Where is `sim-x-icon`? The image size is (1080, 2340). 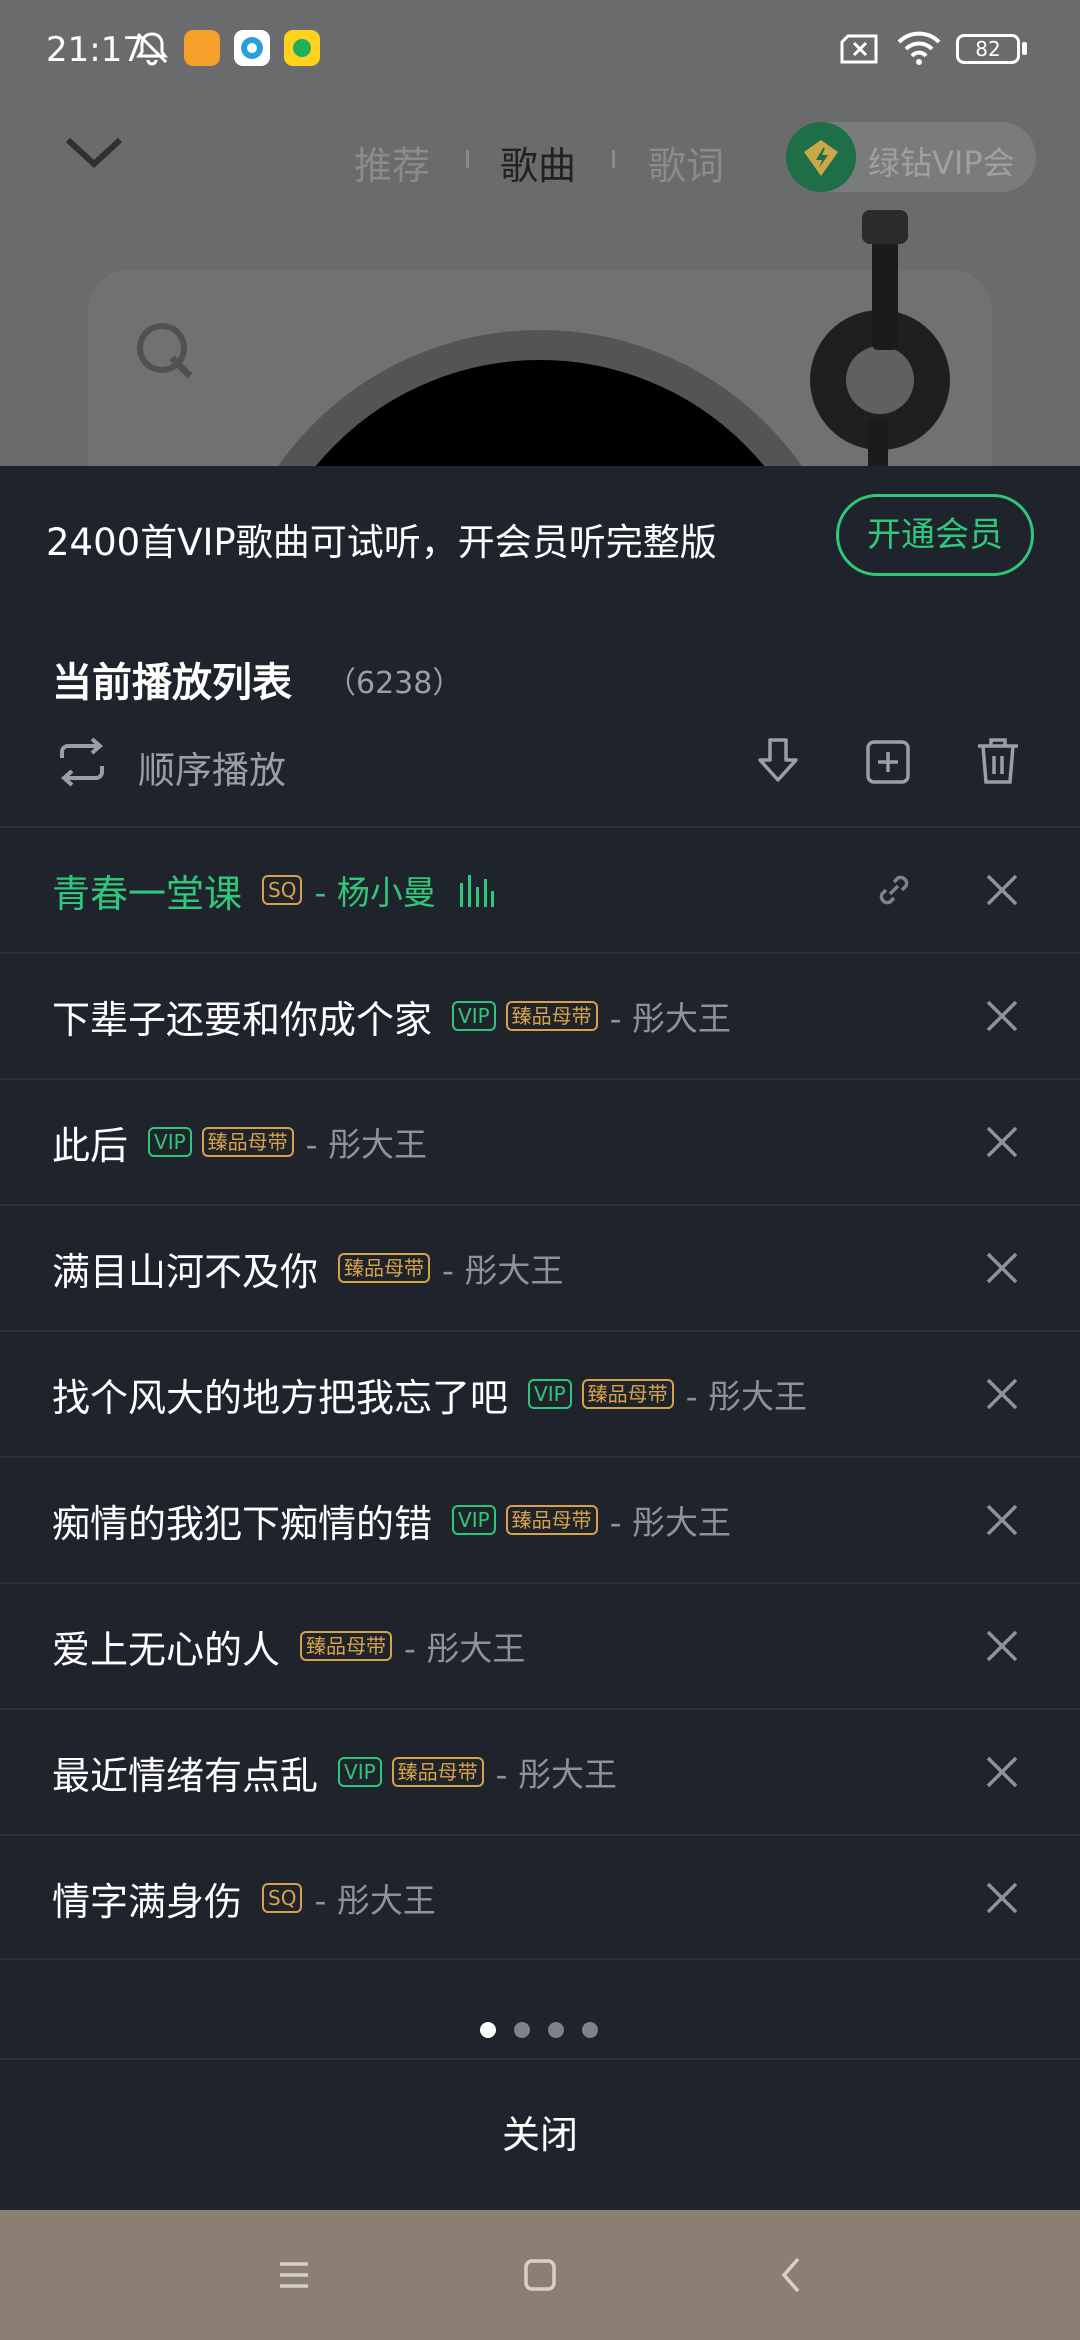
sim-x-icon is located at coordinates (859, 49).